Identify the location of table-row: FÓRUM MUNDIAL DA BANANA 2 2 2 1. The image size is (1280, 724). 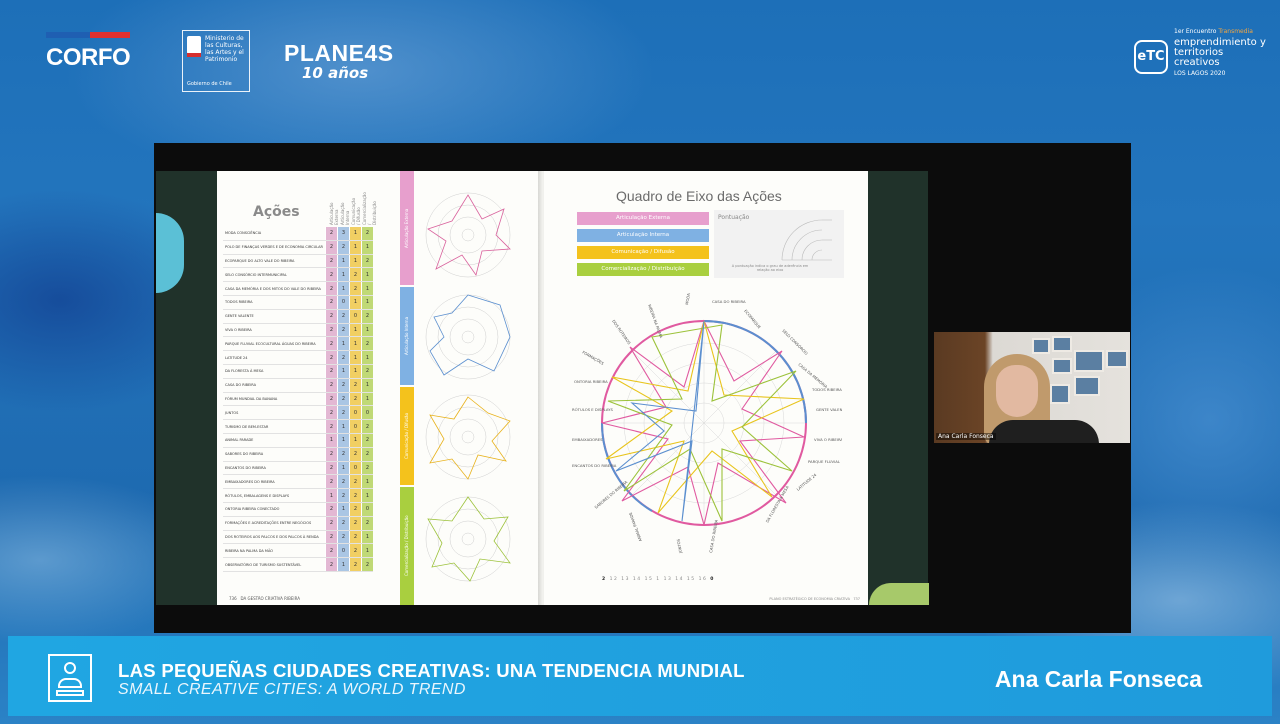
(298, 399).